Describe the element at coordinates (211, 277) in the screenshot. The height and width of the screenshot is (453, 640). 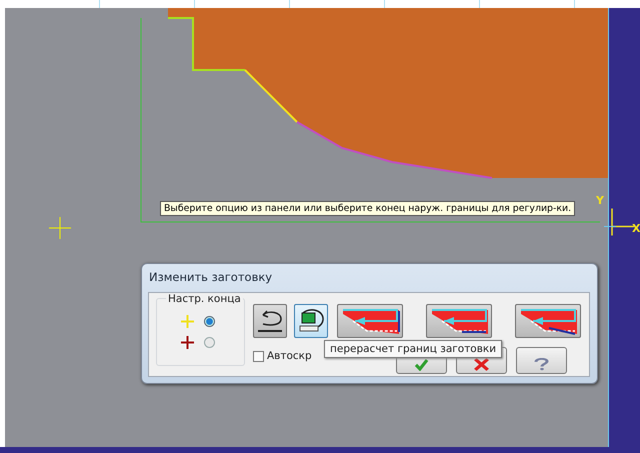
I see `dialog-title: Изменить заготовку` at that location.